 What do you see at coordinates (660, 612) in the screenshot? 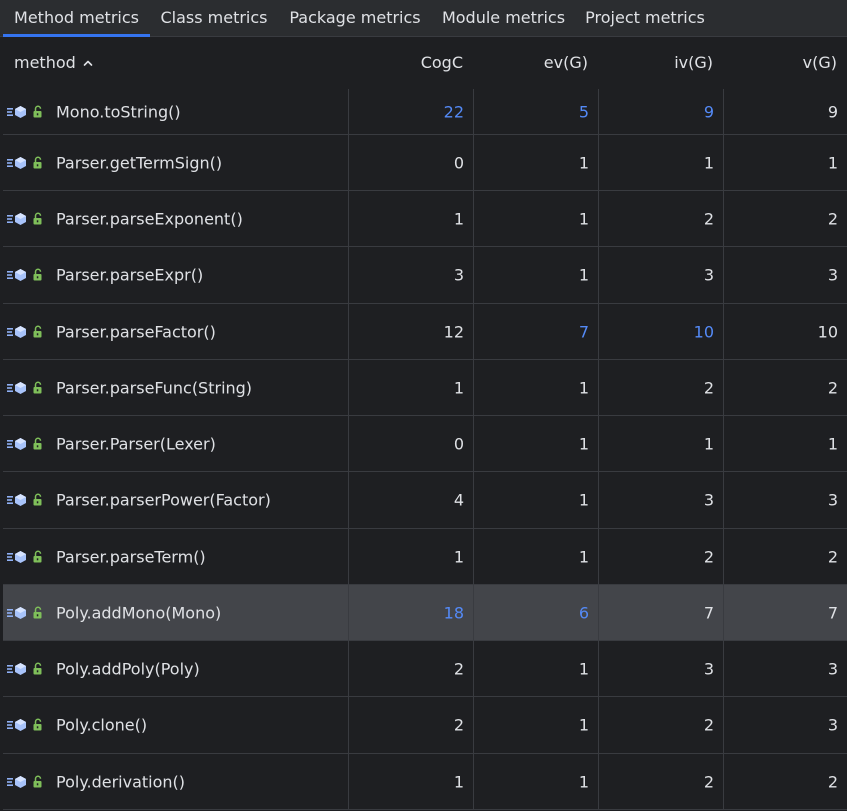
I see `cell-ivg: 7` at bounding box center [660, 612].